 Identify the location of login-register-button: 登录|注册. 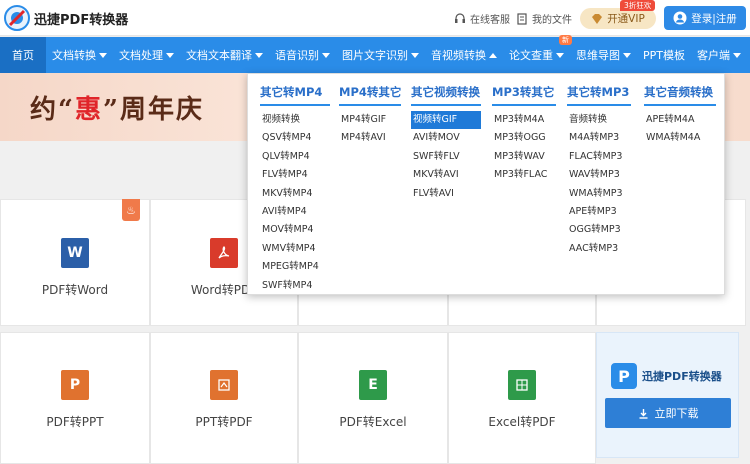
(705, 18).